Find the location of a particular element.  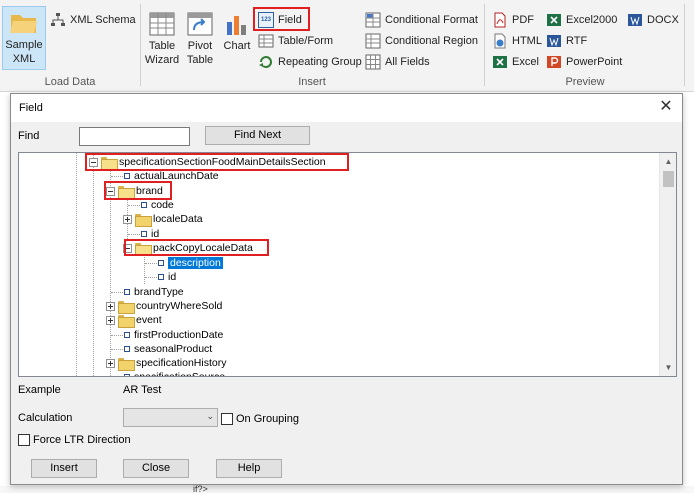

pivot-table-button: Pivot Table is located at coordinates (200, 39).